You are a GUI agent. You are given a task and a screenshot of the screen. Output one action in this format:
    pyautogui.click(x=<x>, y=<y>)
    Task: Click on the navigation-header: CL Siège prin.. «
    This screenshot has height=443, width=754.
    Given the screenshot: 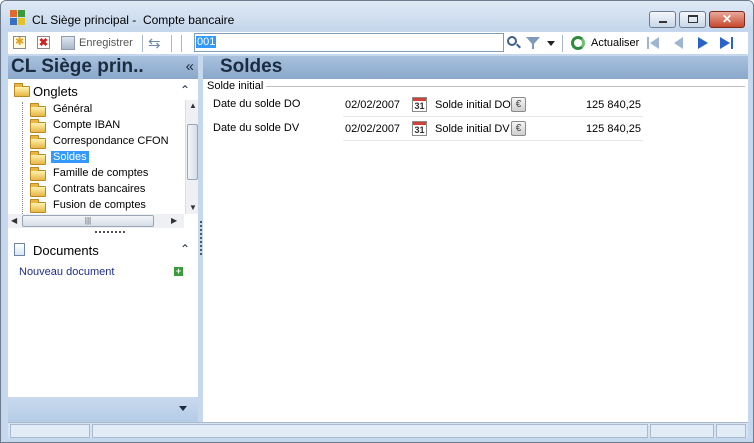 What is the action you would take?
    pyautogui.click(x=103, y=67)
    